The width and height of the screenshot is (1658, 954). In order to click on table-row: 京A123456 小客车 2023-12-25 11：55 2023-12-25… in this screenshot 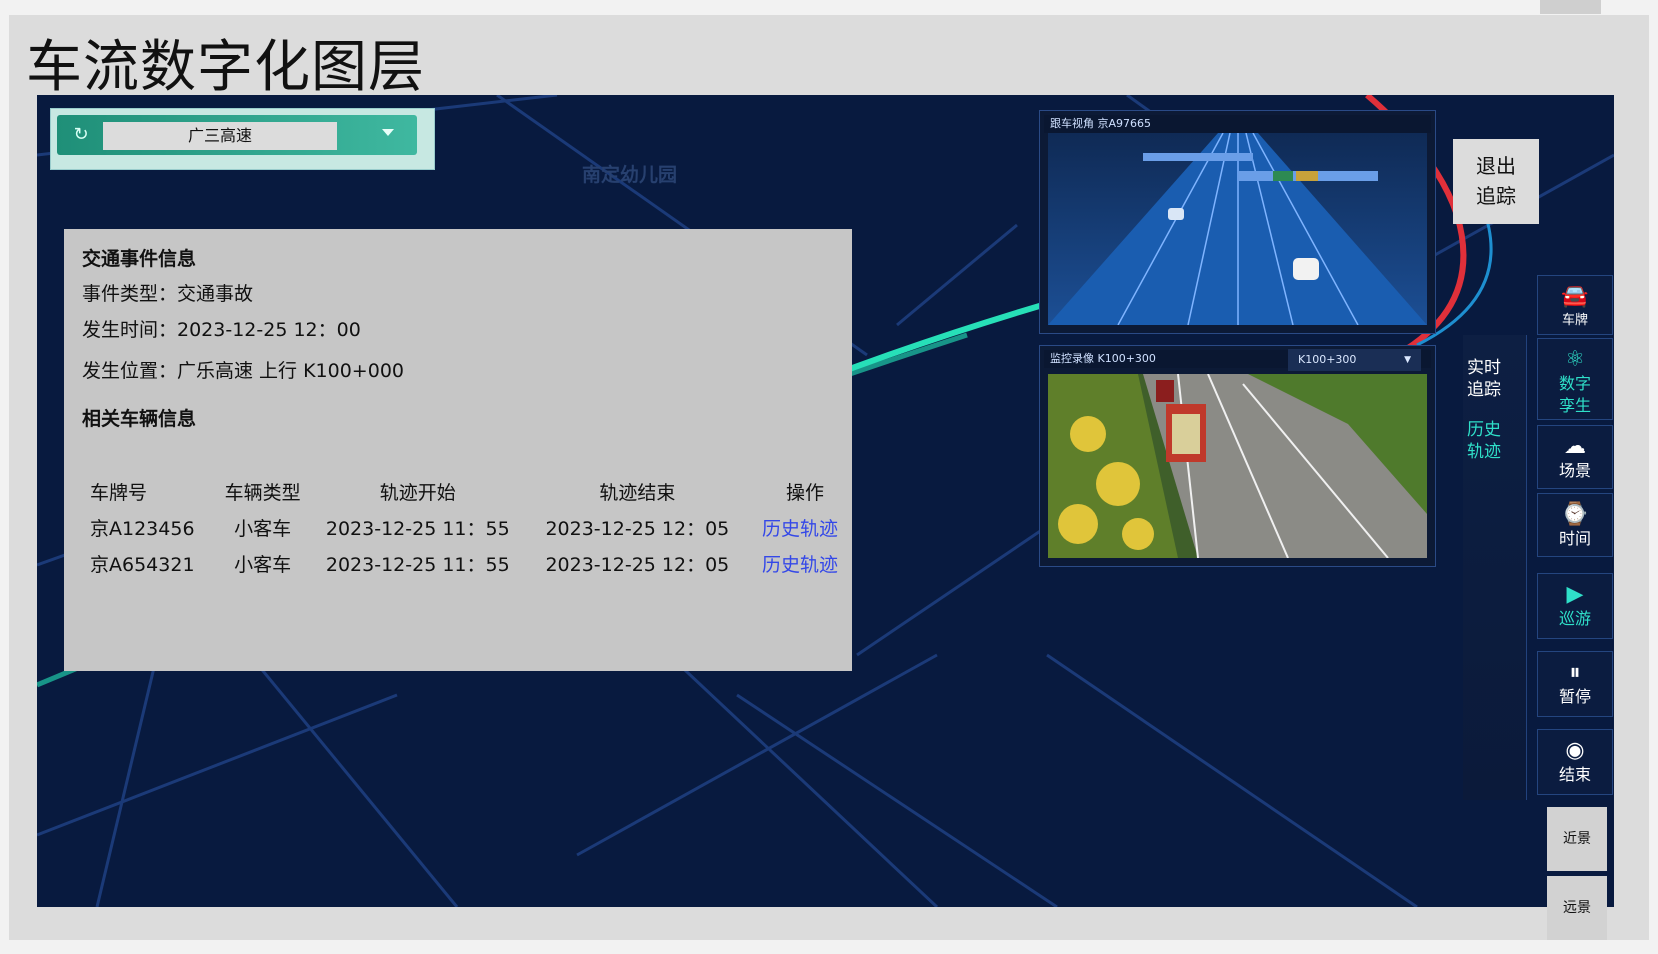, I will do `click(458, 527)`.